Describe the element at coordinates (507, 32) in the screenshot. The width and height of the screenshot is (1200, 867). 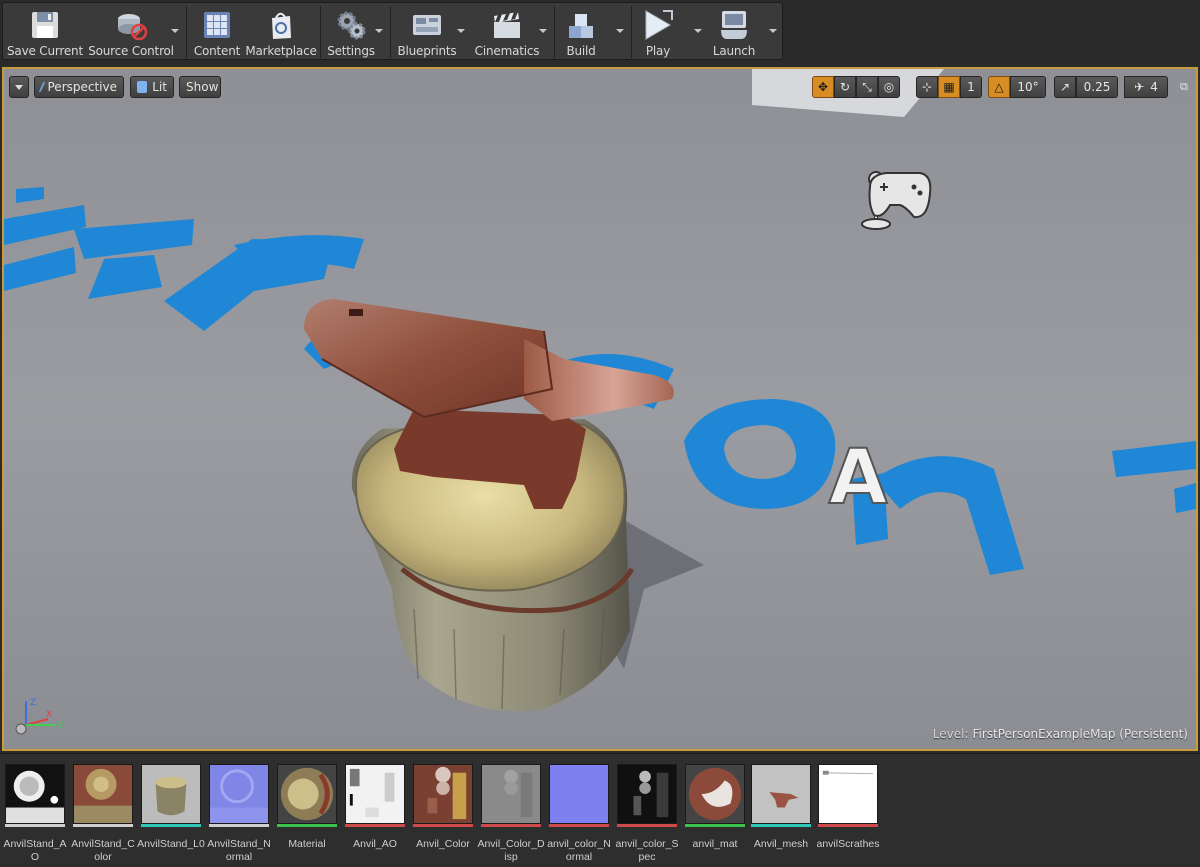
I see `cinematics-button: Cinematics` at that location.